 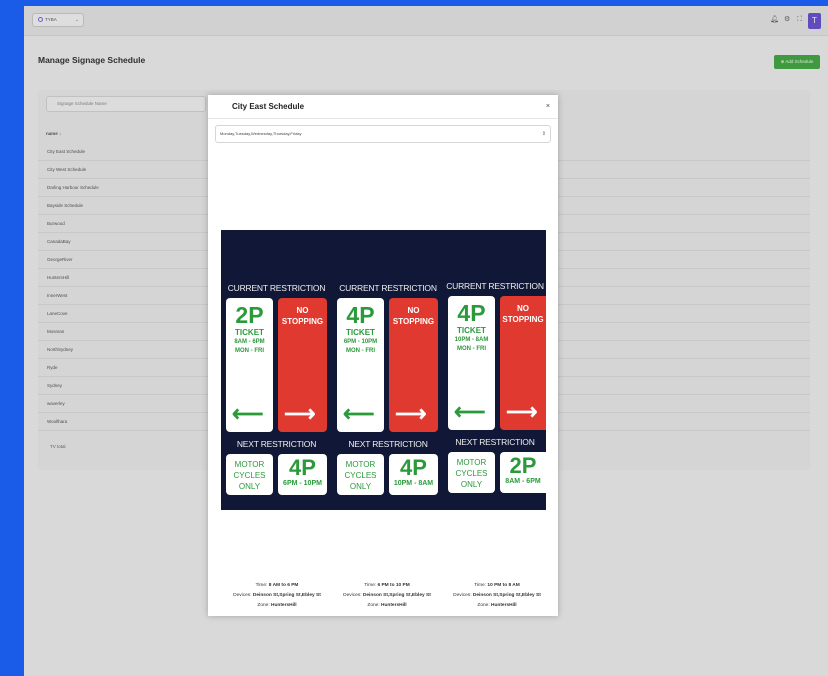 I want to click on next-permit-panel: 2P 8AM - 6PM, so click(x=523, y=472).